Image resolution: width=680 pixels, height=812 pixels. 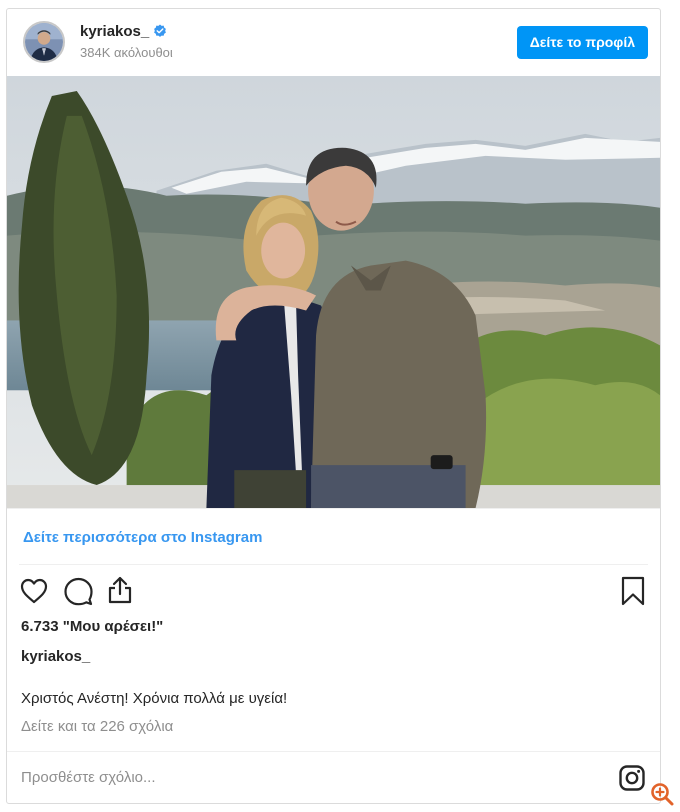 I want to click on post-header: kyriakos_ 384K ακόλουθοι Δείτε το προφίλ, so click(x=333, y=42).